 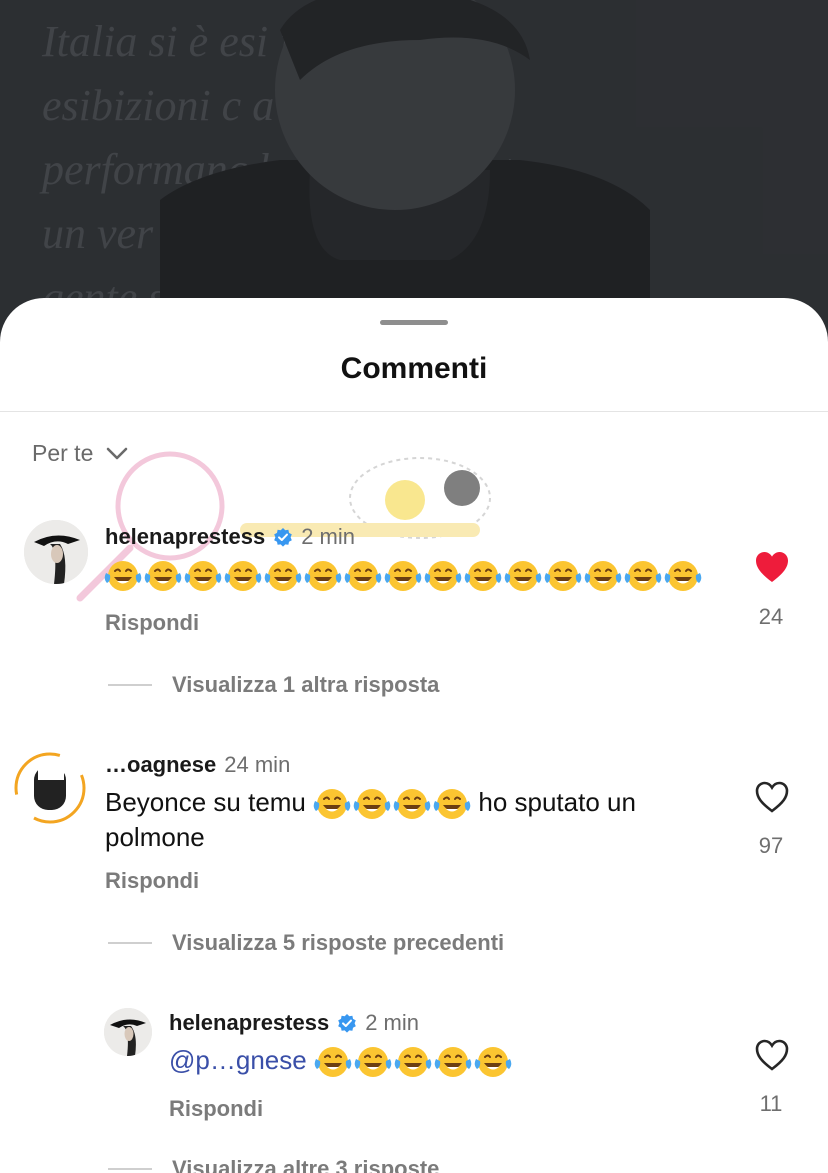 I want to click on sort-dropdown: Per te, so click(x=80, y=453).